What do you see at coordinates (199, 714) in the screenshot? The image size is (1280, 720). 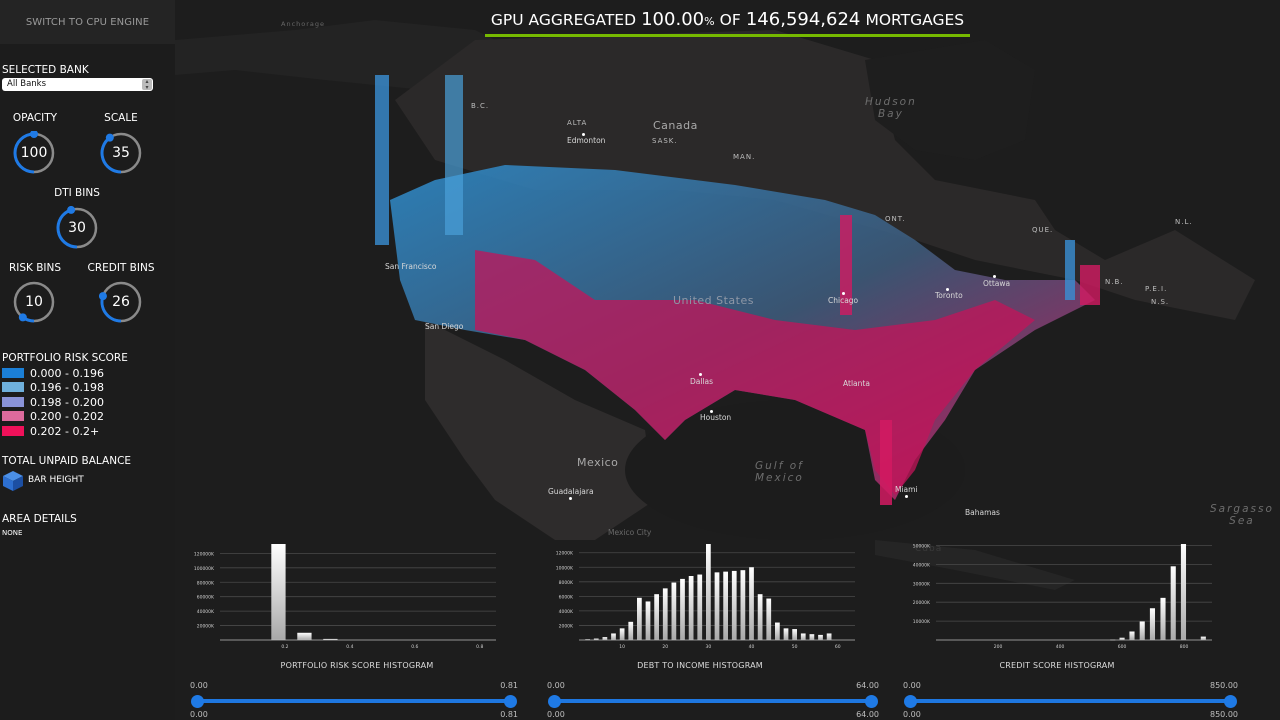 I see `risk-min-bottom: 0.00` at bounding box center [199, 714].